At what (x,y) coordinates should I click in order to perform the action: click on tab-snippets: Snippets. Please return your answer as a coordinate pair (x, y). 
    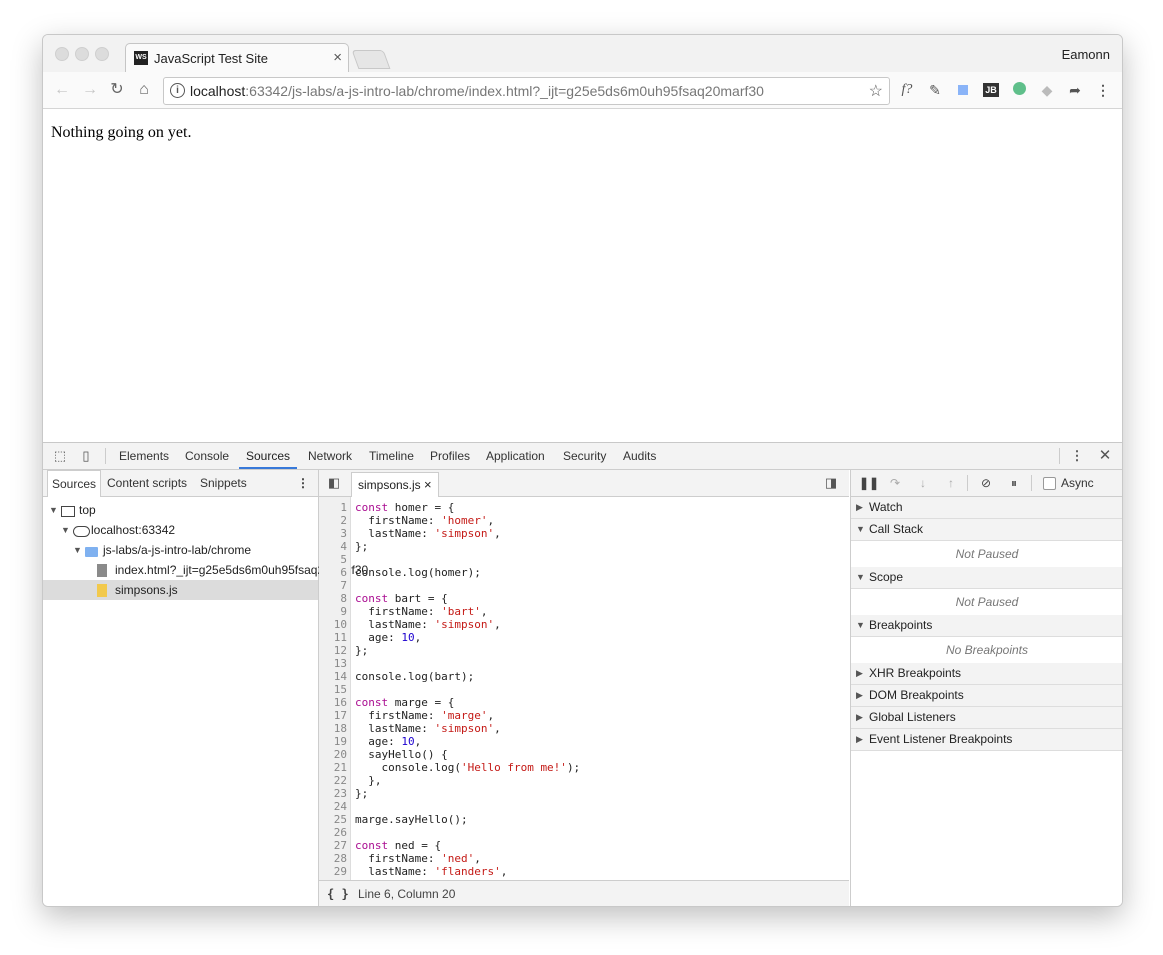
    Looking at the image, I should click on (223, 483).